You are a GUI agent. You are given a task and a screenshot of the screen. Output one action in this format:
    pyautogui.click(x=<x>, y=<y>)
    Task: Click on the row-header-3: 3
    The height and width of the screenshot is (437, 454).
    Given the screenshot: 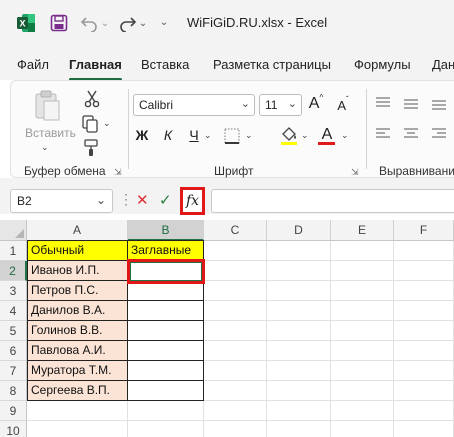 What is the action you would take?
    pyautogui.click(x=13, y=291)
    